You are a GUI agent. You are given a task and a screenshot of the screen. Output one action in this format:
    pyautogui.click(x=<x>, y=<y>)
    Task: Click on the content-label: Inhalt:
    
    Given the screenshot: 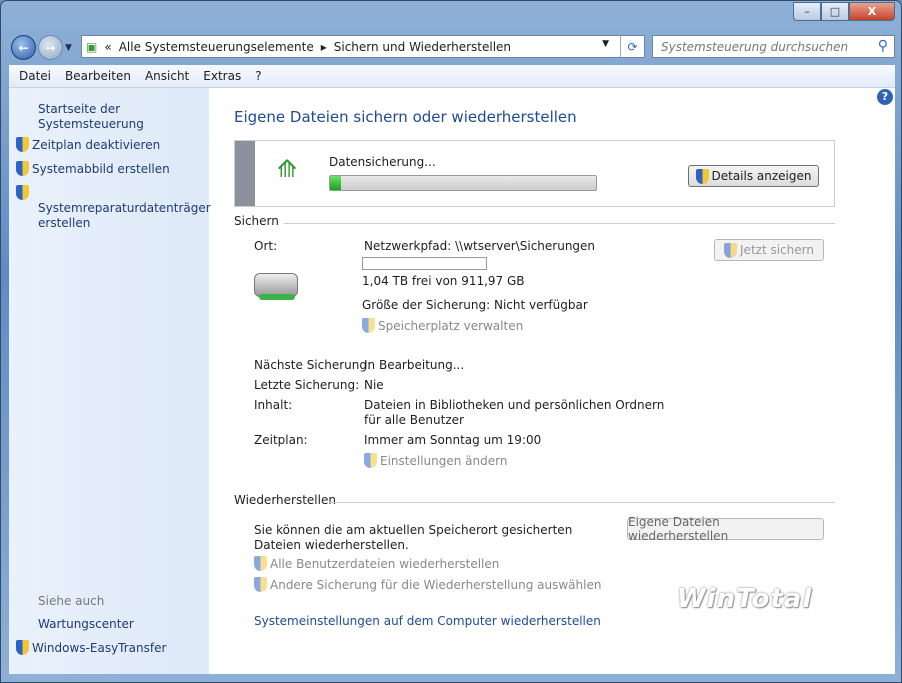 What is the action you would take?
    pyautogui.click(x=273, y=405)
    